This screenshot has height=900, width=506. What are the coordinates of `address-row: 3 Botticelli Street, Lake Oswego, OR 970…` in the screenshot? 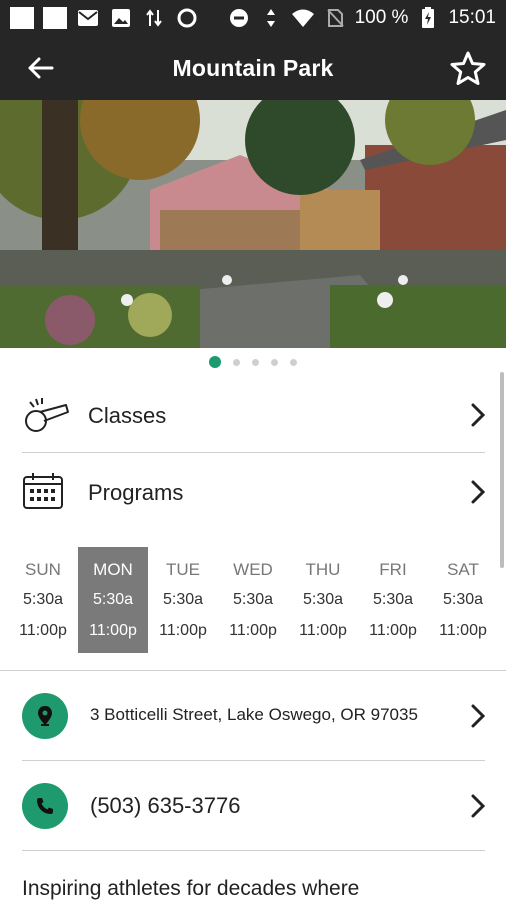 It's located at (253, 716).